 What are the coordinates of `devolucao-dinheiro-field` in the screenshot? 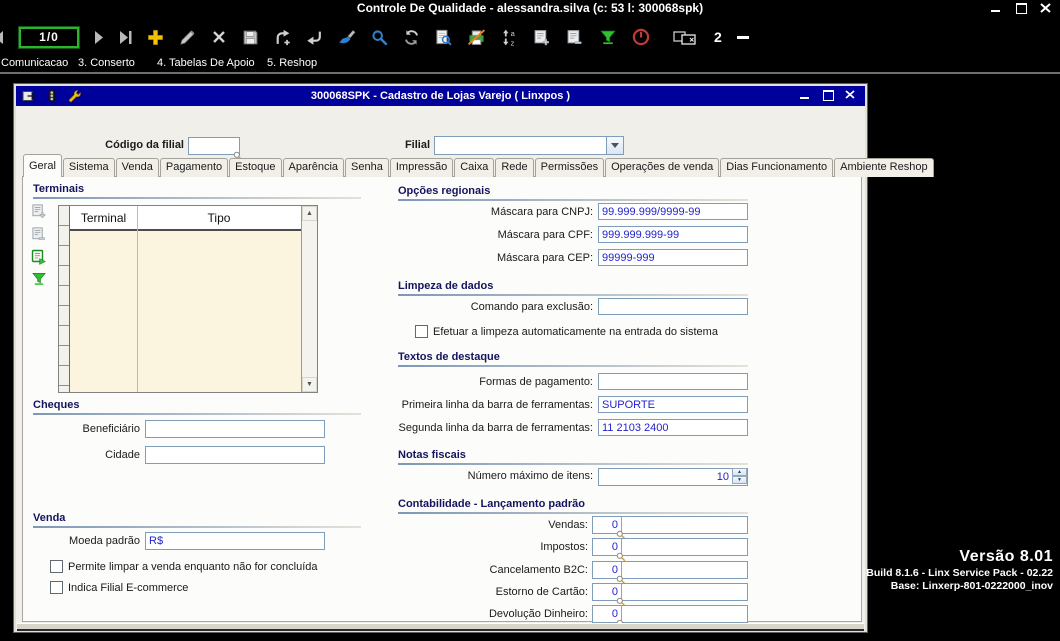 It's located at (670, 617).